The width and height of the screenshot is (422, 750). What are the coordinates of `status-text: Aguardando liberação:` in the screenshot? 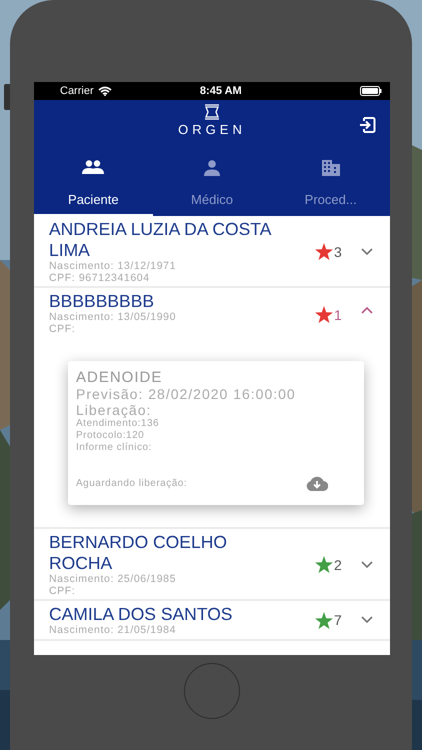 It's located at (132, 484).